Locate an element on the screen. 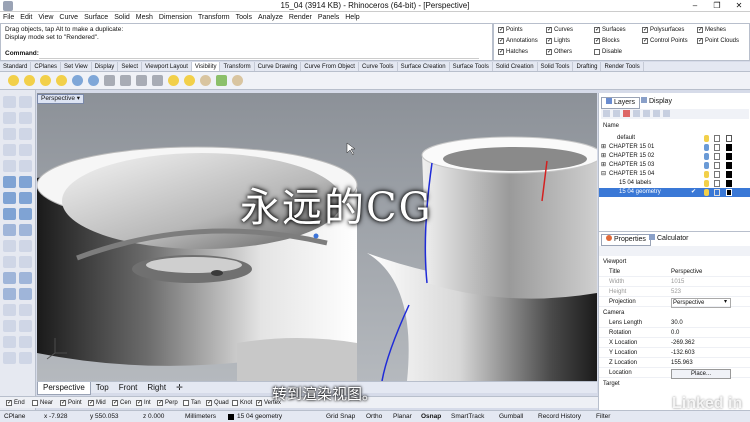 The image size is (750, 422). toolbar-tab-active: Visibility is located at coordinates (206, 66).